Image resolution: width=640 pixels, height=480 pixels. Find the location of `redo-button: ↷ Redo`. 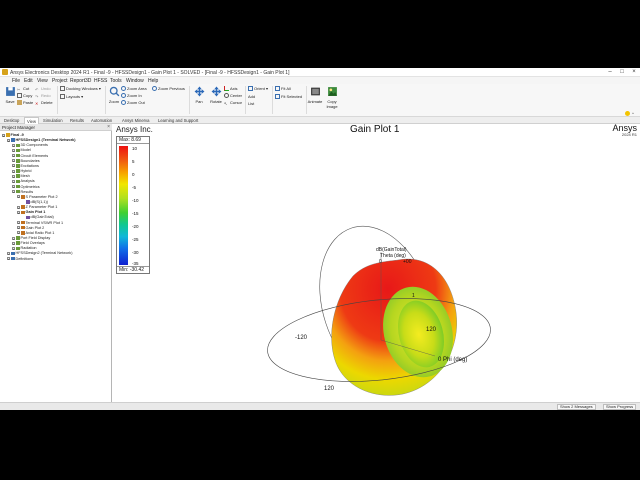

redo-button: ↷ Redo is located at coordinates (43, 95).